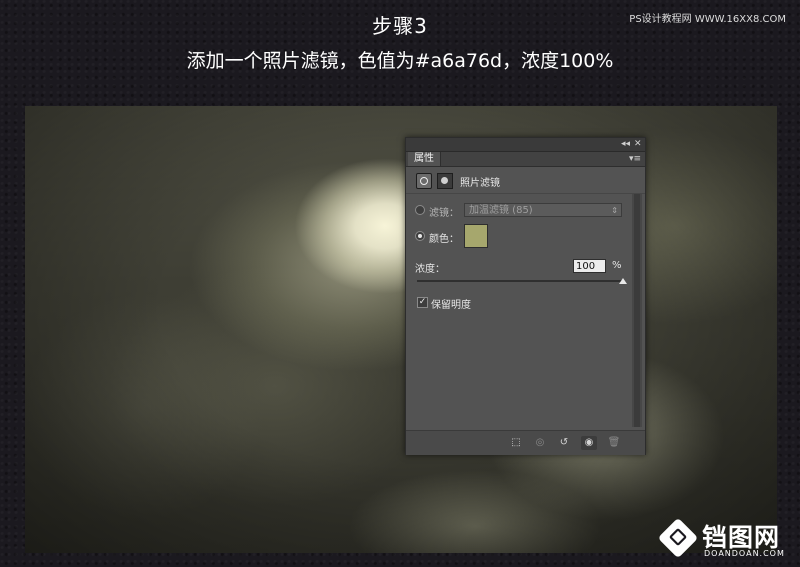 This screenshot has height=567, width=800. Describe the element at coordinates (520, 281) in the screenshot. I see `density-slider-track` at that location.